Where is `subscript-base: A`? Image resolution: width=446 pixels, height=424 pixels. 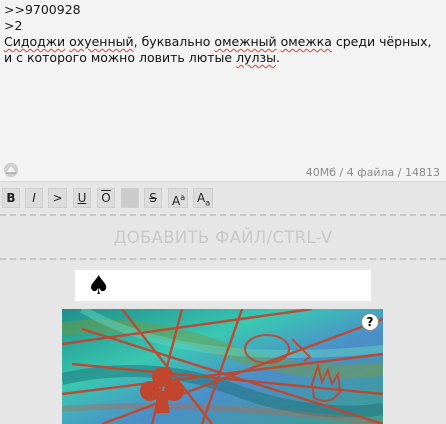
subscript-base: A is located at coordinates (201, 198).